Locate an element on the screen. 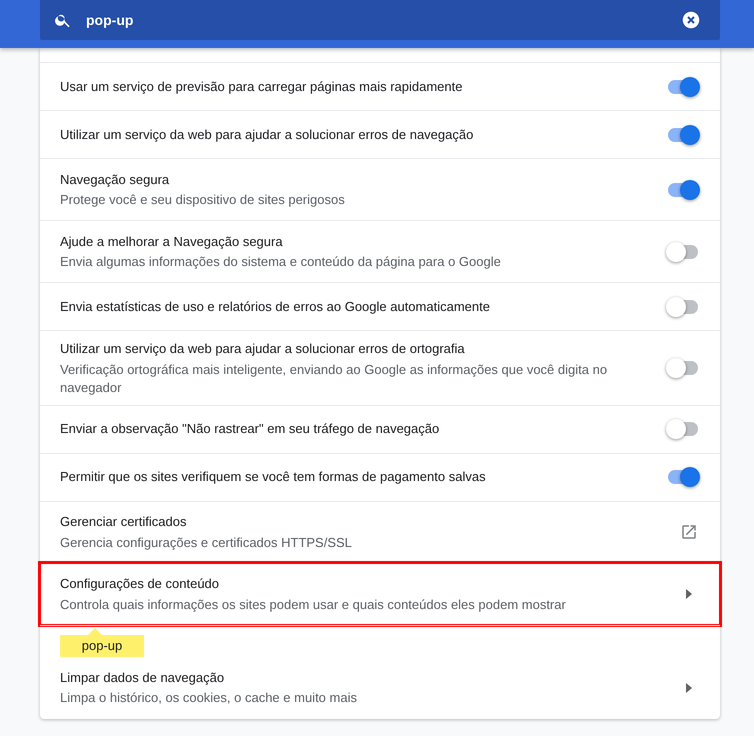 This screenshot has height=736, width=754. row-title: Configurações de conteúdo is located at coordinates (140, 584).